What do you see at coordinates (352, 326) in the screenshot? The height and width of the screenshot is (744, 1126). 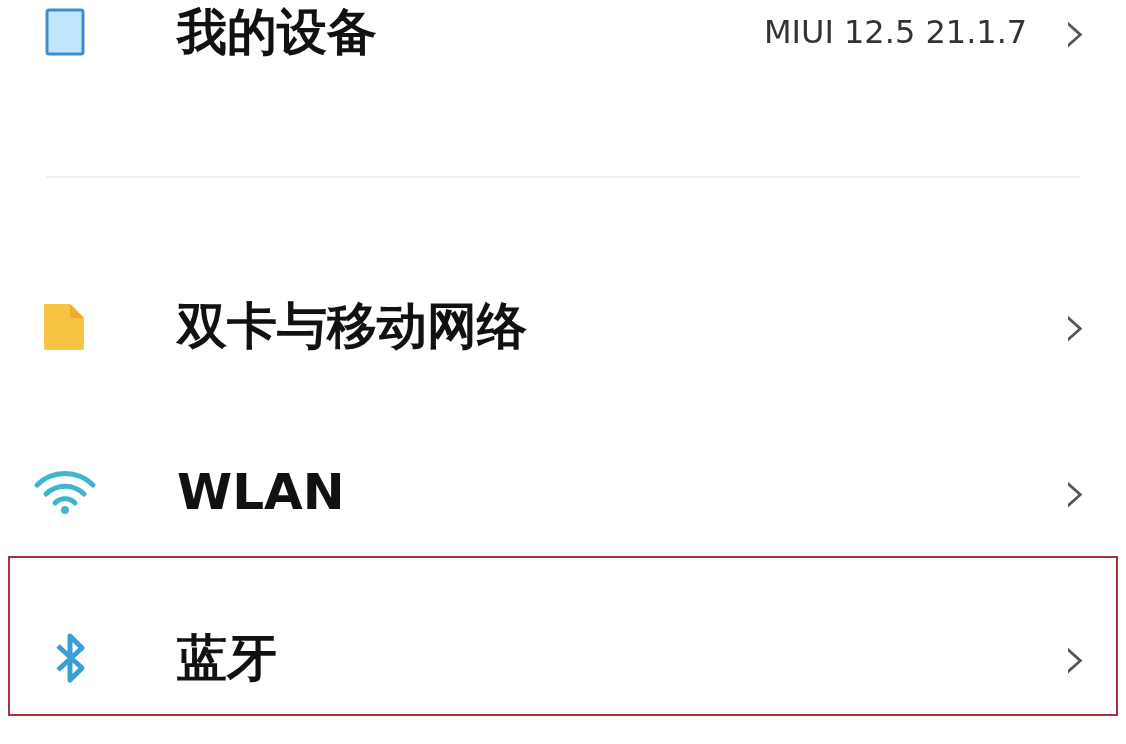 I see `setting-label: 双卡与移动网络` at bounding box center [352, 326].